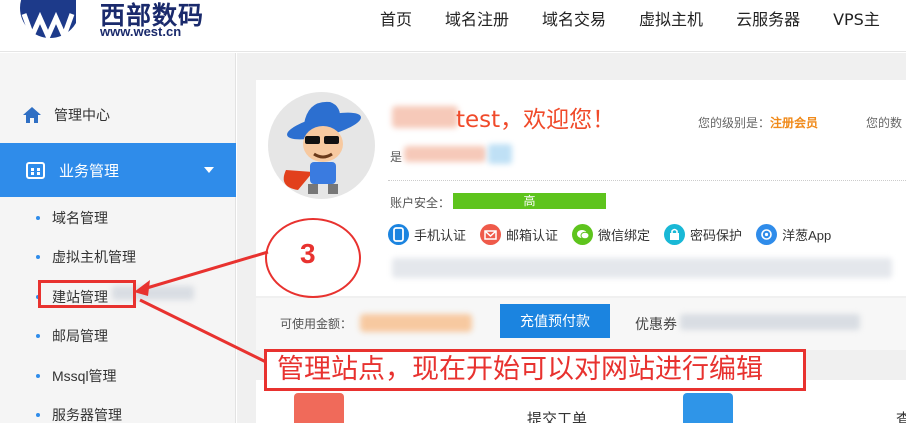 This screenshot has width=906, height=423. What do you see at coordinates (87, 415) in the screenshot?
I see `sidebar-item-label: 服务器管理` at bounding box center [87, 415].